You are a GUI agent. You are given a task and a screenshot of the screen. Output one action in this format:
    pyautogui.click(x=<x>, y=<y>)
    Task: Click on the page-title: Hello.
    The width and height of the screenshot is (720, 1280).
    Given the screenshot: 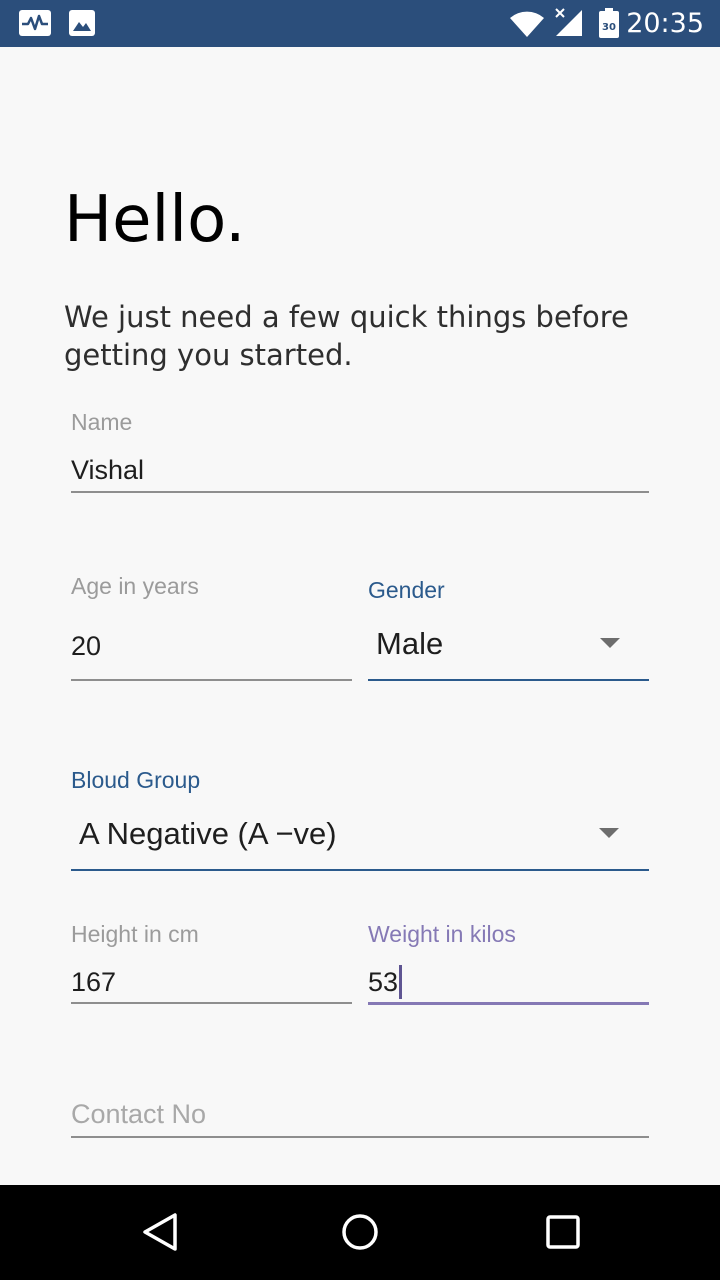 What is the action you would take?
    pyautogui.click(x=155, y=220)
    